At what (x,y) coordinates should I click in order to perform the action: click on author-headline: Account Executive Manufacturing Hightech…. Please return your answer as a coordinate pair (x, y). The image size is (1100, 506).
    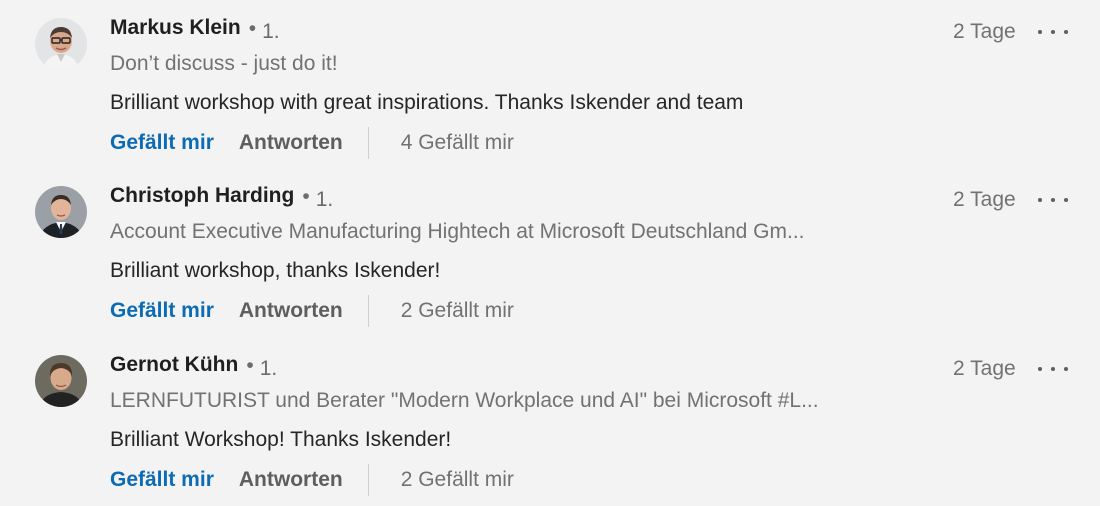
    Looking at the image, I should click on (457, 231).